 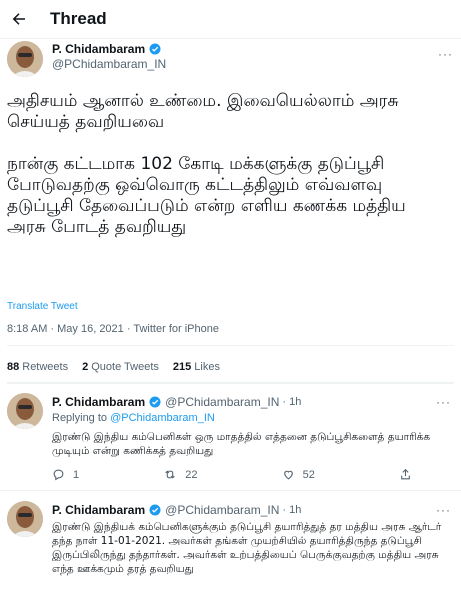 I want to click on engagement-stats: 88 Retweets 2 Quote Tweets 215 Likes, so click(x=113, y=367).